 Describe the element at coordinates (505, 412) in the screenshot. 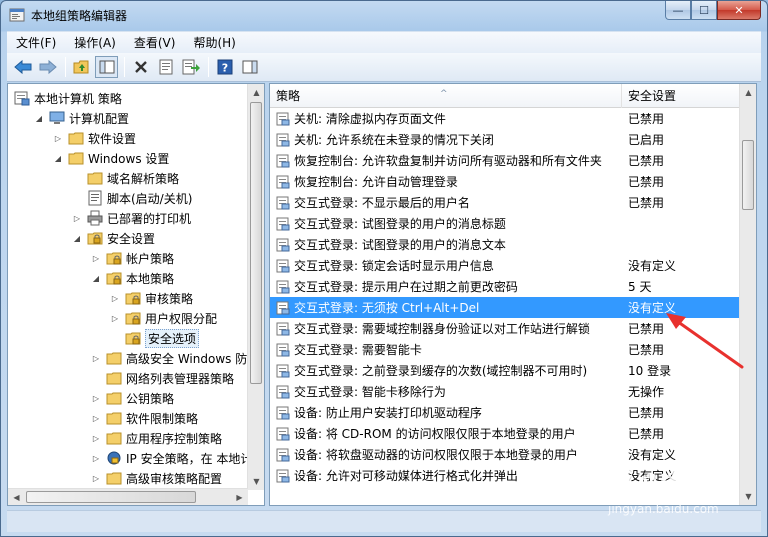

I see `policy-row: 设备: 防止用户安装打印机驱动程序 已禁用` at that location.